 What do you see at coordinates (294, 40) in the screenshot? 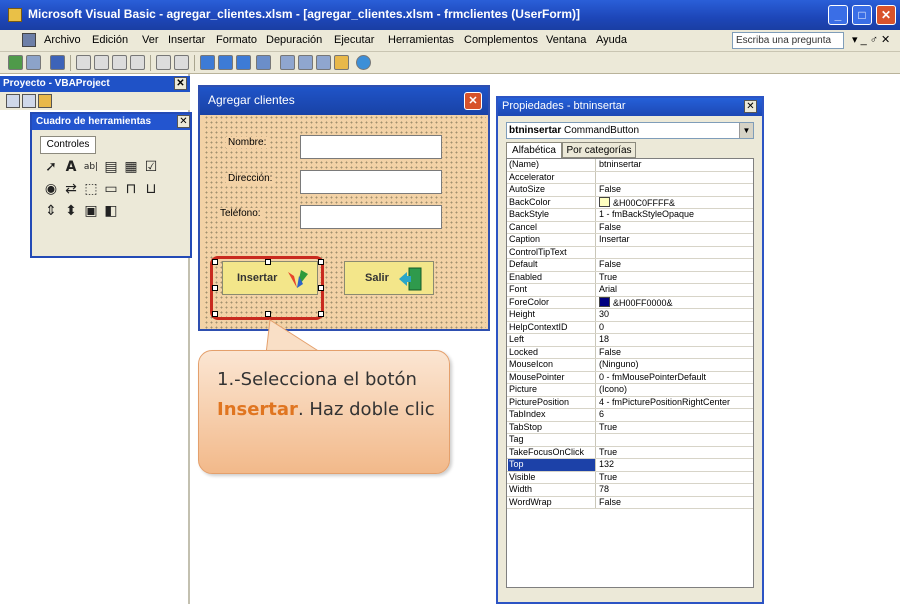
I see `menu-depuracion: Depuración` at bounding box center [294, 40].